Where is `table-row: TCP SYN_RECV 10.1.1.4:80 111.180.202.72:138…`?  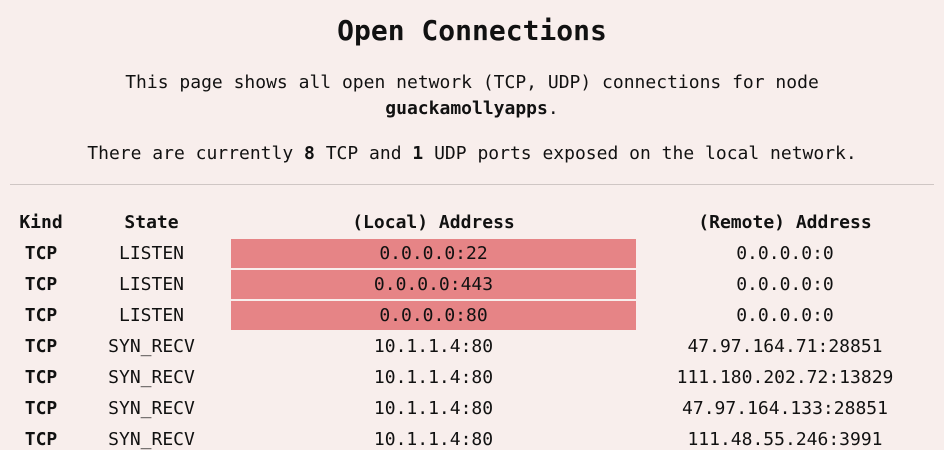 table-row: TCP SYN_RECV 10.1.1.4:80 111.180.202.72:138… is located at coordinates (472, 377).